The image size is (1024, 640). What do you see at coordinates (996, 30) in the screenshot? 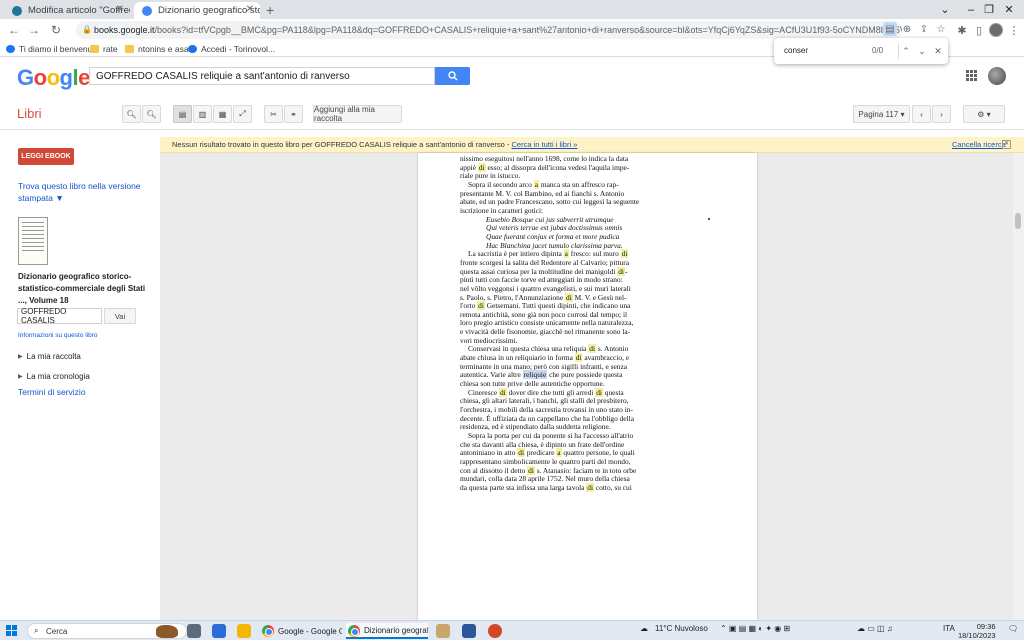
I see `profile-avatar` at bounding box center [996, 30].